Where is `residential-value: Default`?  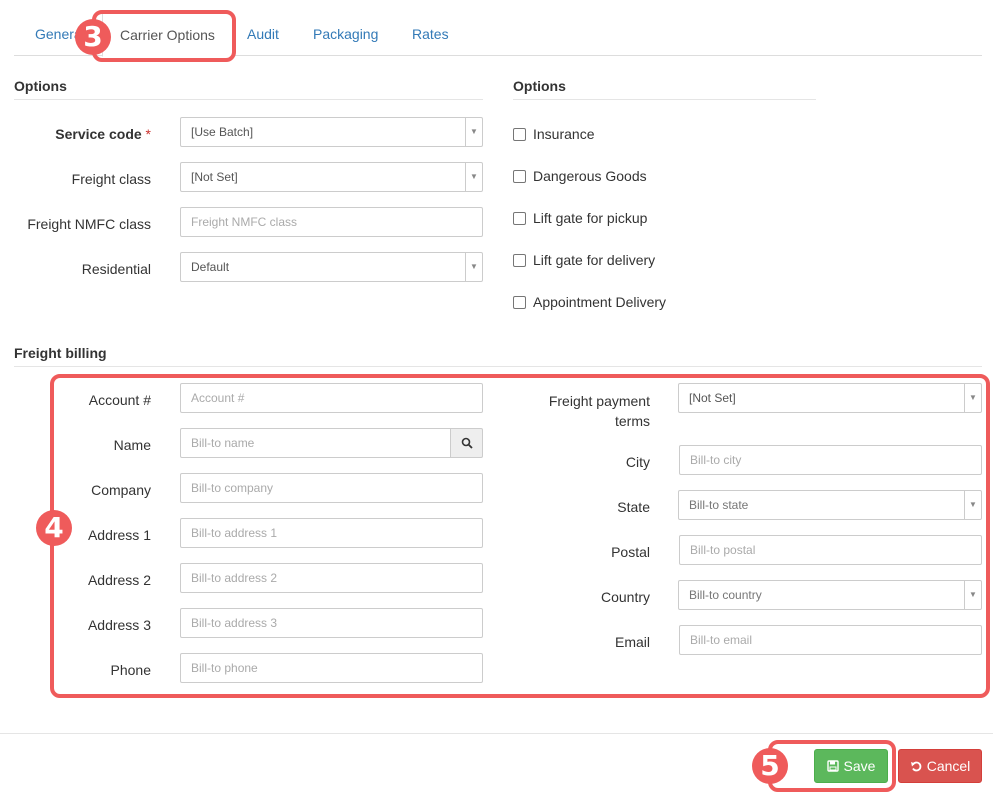 residential-value: Default is located at coordinates (210, 267).